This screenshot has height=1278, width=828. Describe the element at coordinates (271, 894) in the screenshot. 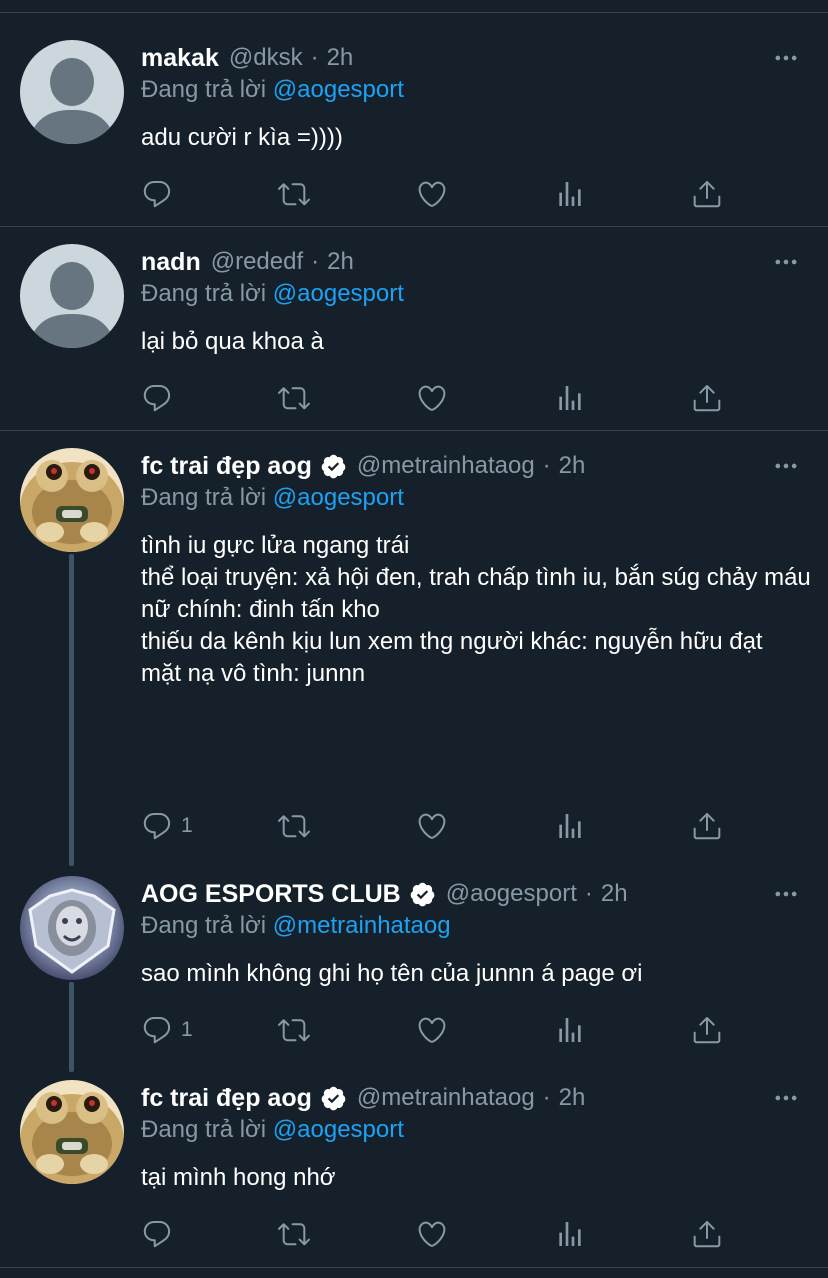

I see `display-name: AOG ESPORTS CLUB` at that location.